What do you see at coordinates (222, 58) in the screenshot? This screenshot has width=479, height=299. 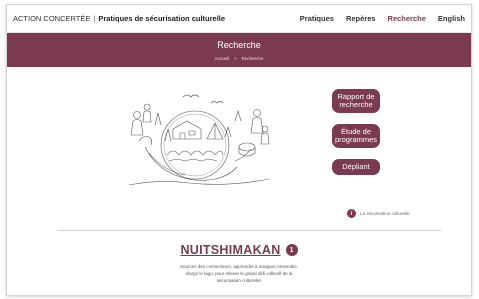 I see `breadcrumb-home: Accueil` at bounding box center [222, 58].